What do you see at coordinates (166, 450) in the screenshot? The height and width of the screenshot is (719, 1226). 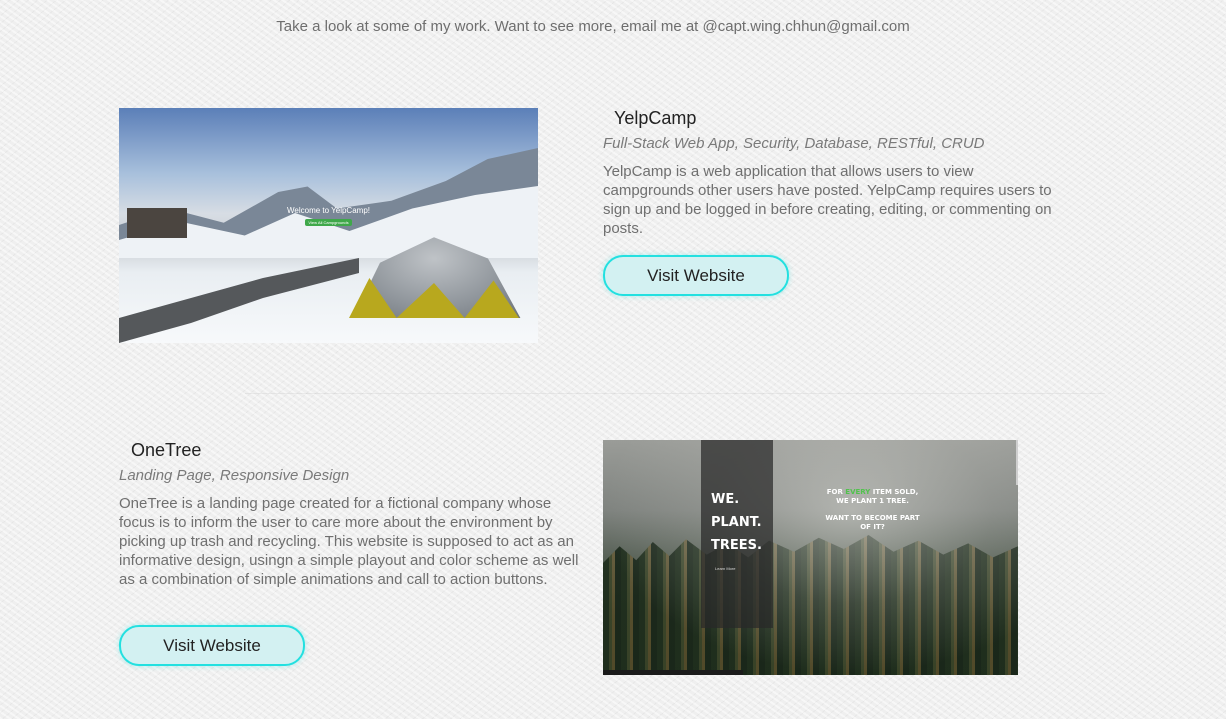 I see `project-title: OneTree` at bounding box center [166, 450].